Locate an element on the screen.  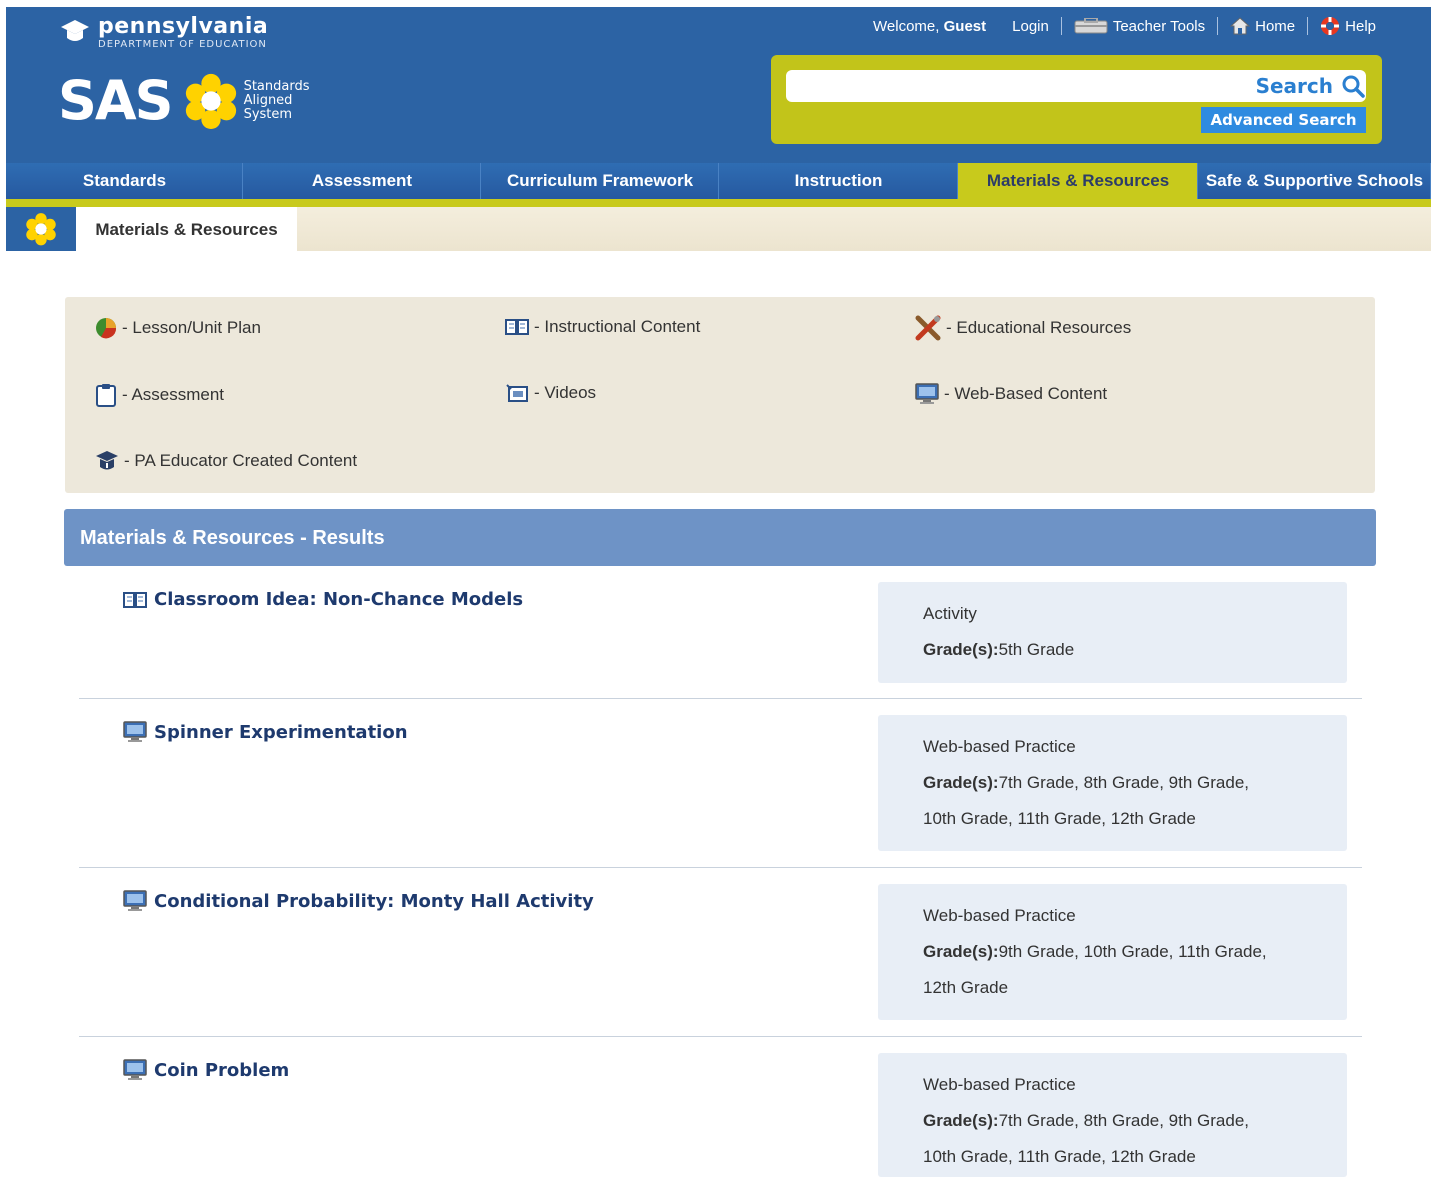
home-label: Home is located at coordinates (1275, 26).